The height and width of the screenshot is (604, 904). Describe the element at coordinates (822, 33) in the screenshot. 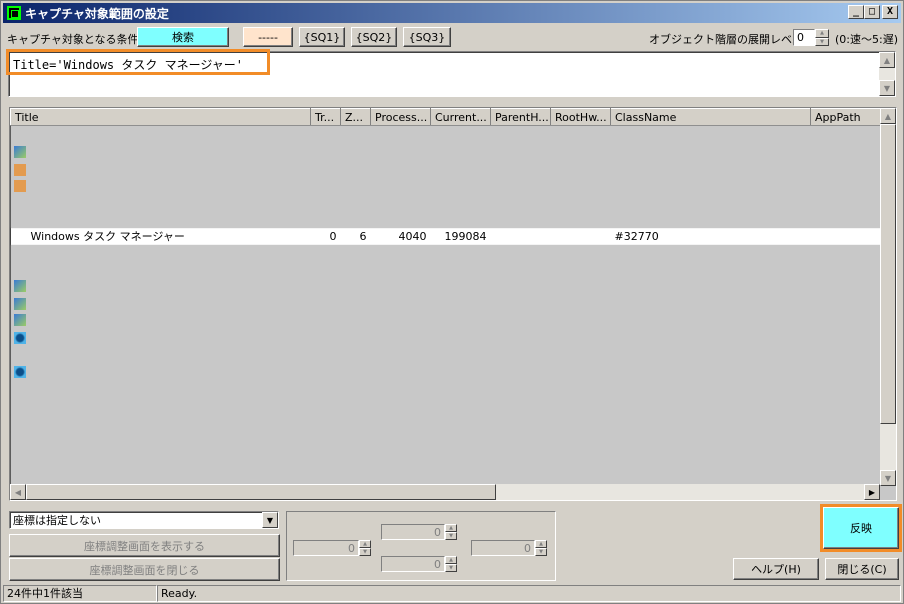

I see `level-up-icon: ▲` at that location.